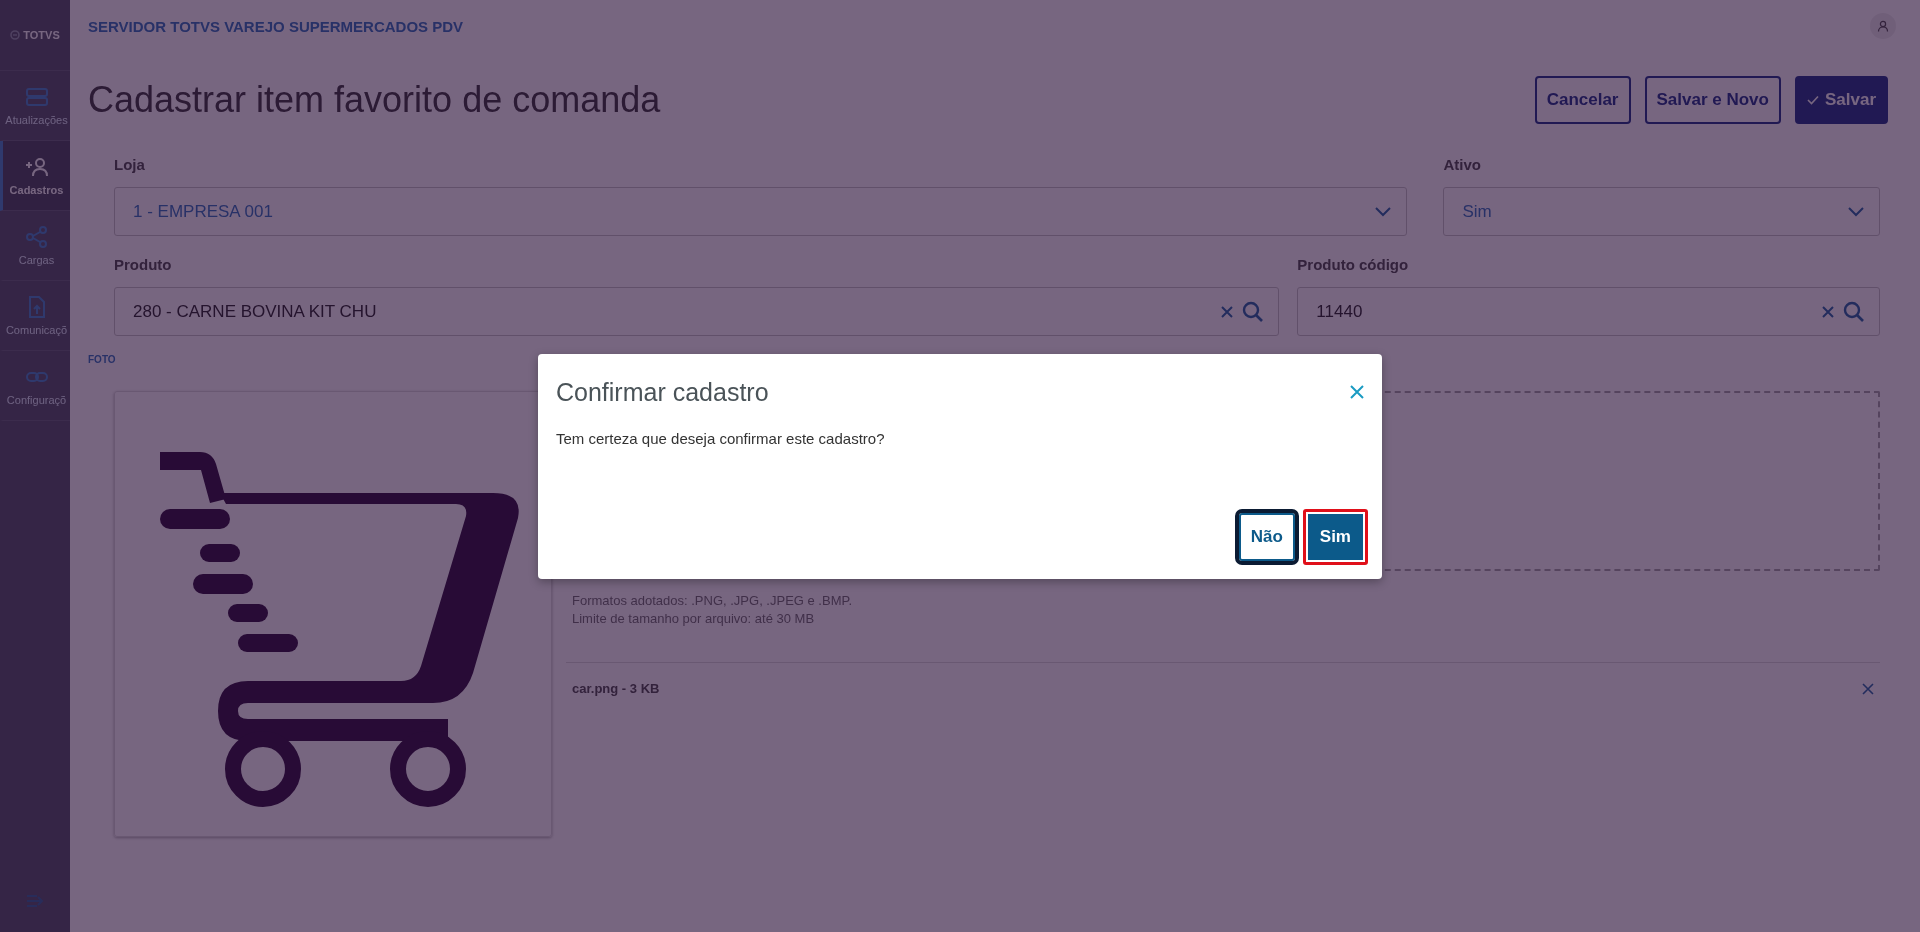  I want to click on remove-icon, so click(1868, 688).